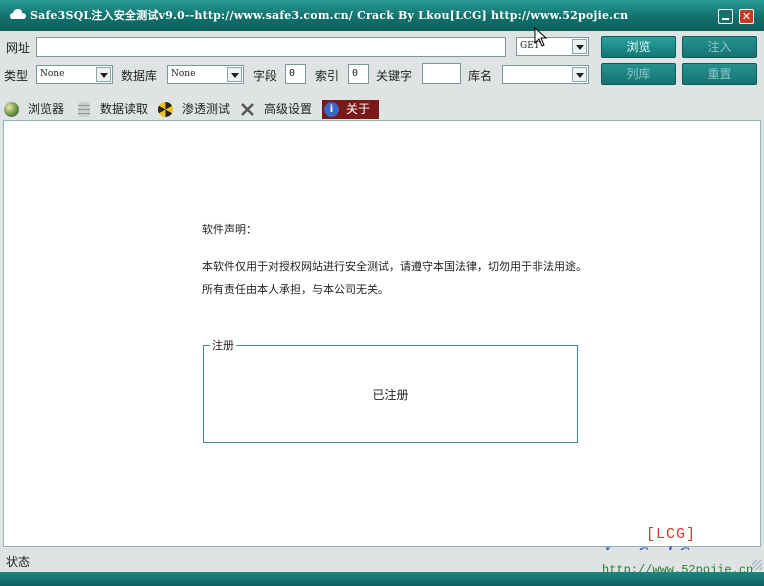 The image size is (764, 586). What do you see at coordinates (638, 47) in the screenshot?
I see `browse-button: 浏览` at bounding box center [638, 47].